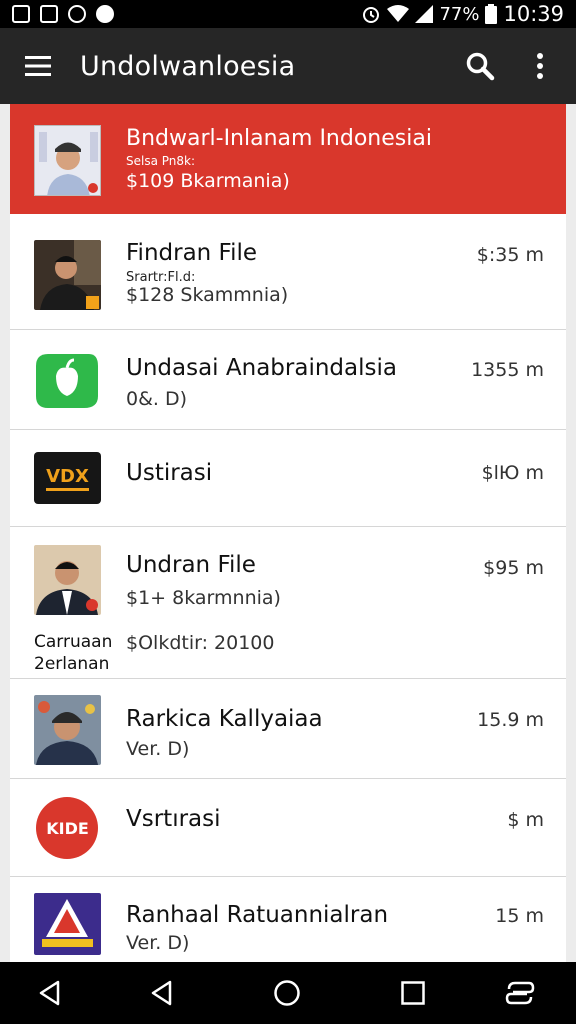 Image resolution: width=576 pixels, height=1024 pixels. I want to click on item-price: 0&. D), so click(157, 399).